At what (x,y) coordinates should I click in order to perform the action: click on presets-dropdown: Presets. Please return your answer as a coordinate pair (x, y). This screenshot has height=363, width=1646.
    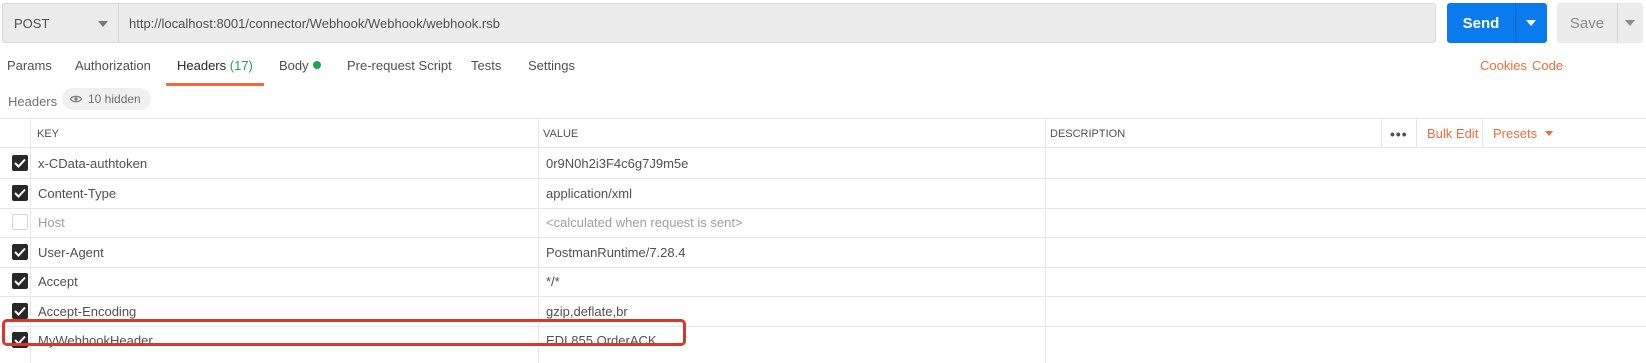
    Looking at the image, I should click on (1523, 133).